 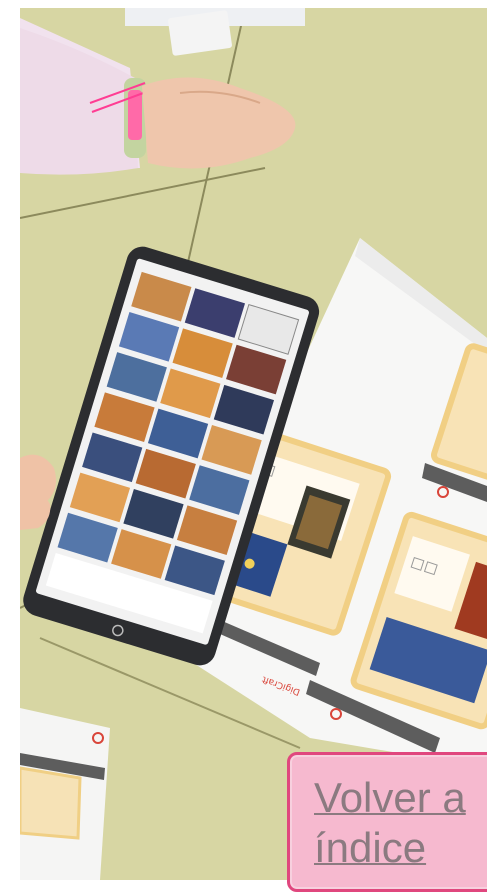 What do you see at coordinates (387, 822) in the screenshot?
I see `back-to-index-button: Volver a índice` at bounding box center [387, 822].